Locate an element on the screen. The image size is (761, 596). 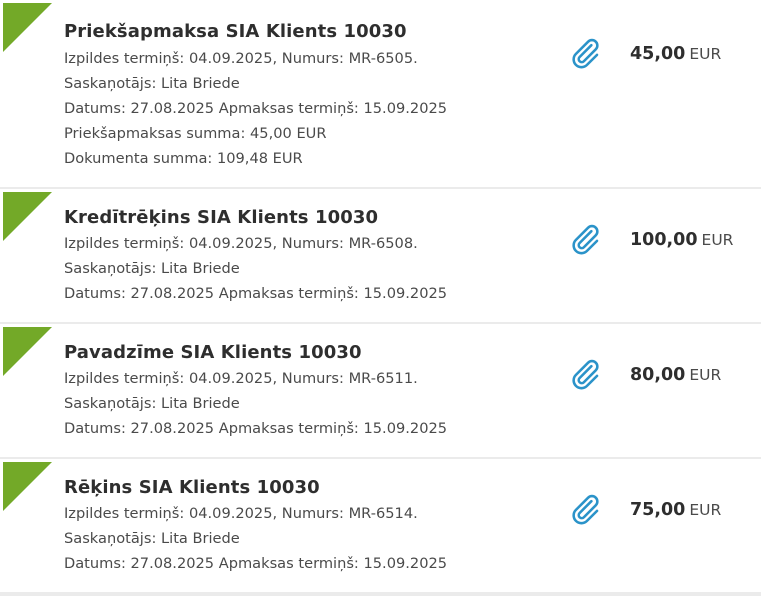
amount-value: 80,00 is located at coordinates (658, 375).